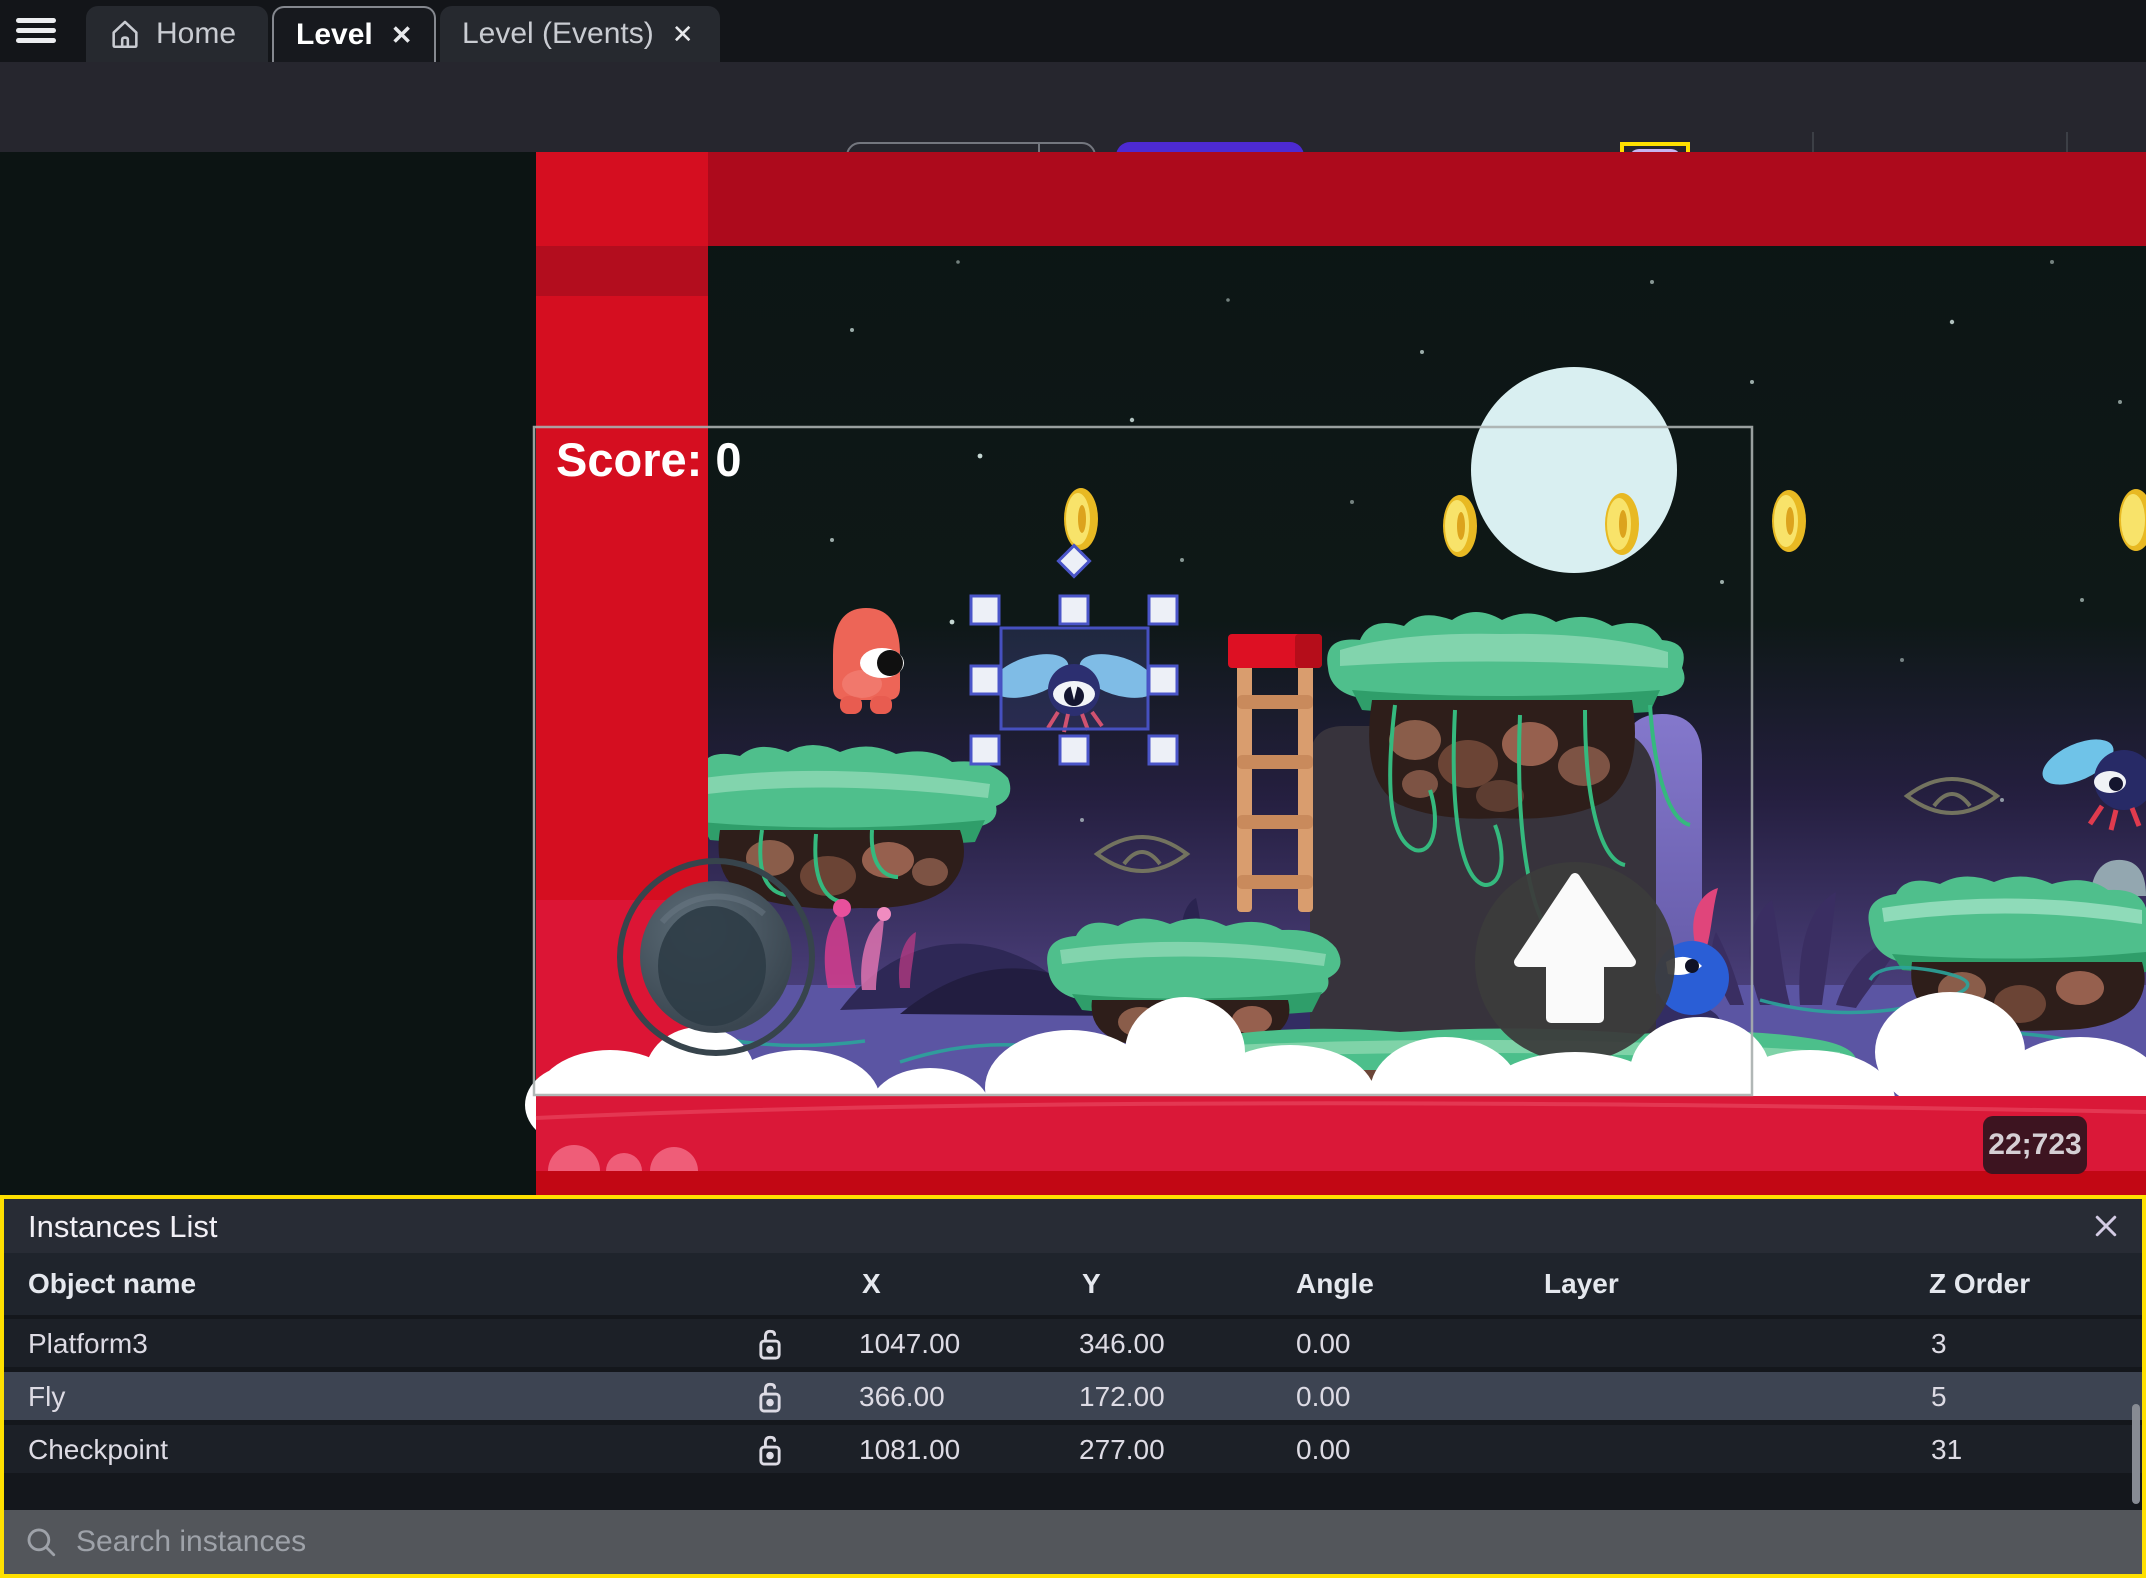 The width and height of the screenshot is (2146, 1578). Describe the element at coordinates (909, 1344) in the screenshot. I see `cell-x: 1047.00` at that location.